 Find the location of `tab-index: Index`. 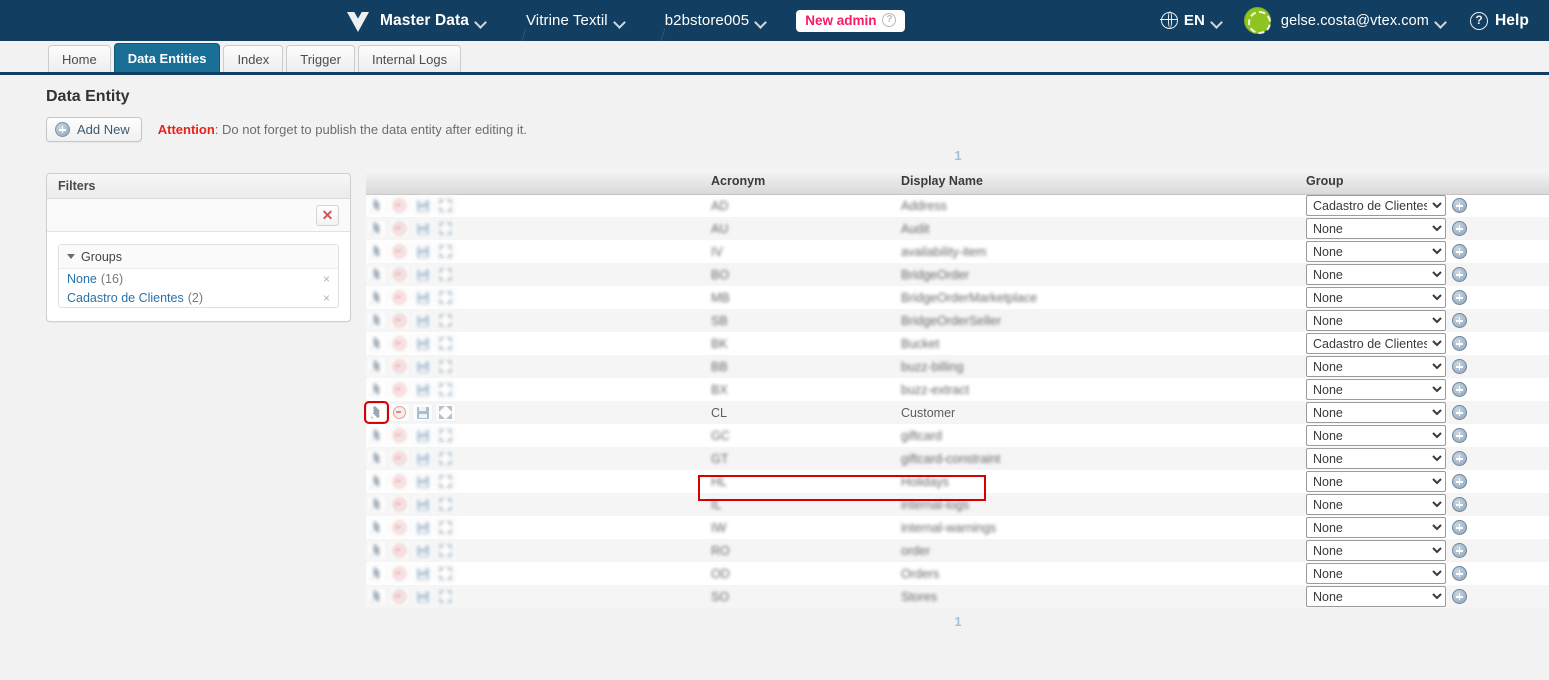

tab-index: Index is located at coordinates (253, 58).